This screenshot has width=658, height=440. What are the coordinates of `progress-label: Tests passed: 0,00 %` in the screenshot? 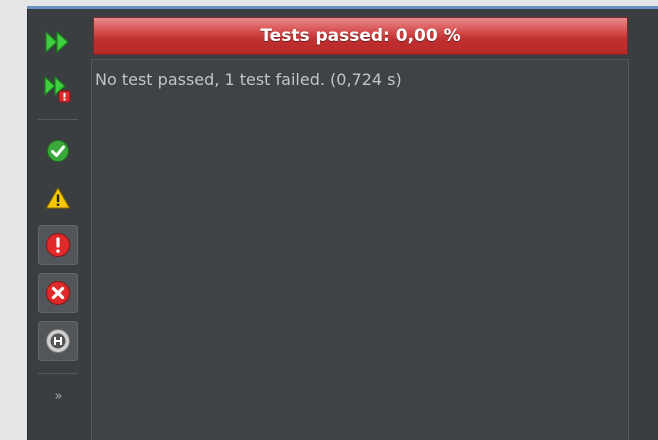 It's located at (360, 36).